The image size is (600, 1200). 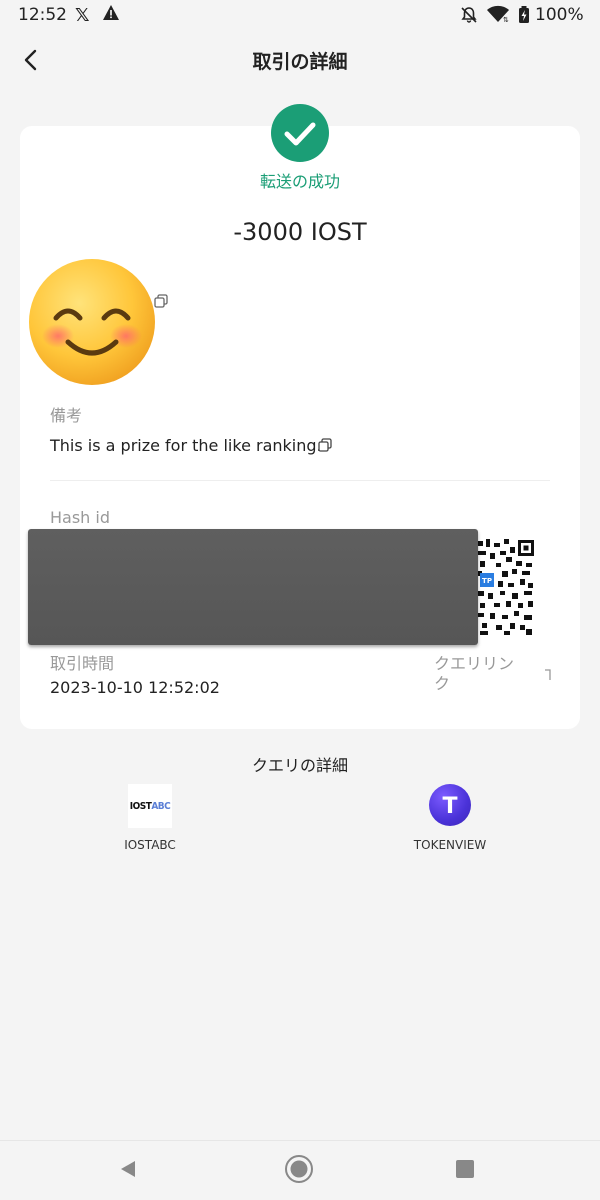 What do you see at coordinates (559, 15) in the screenshot?
I see `battery-percent: 100%` at bounding box center [559, 15].